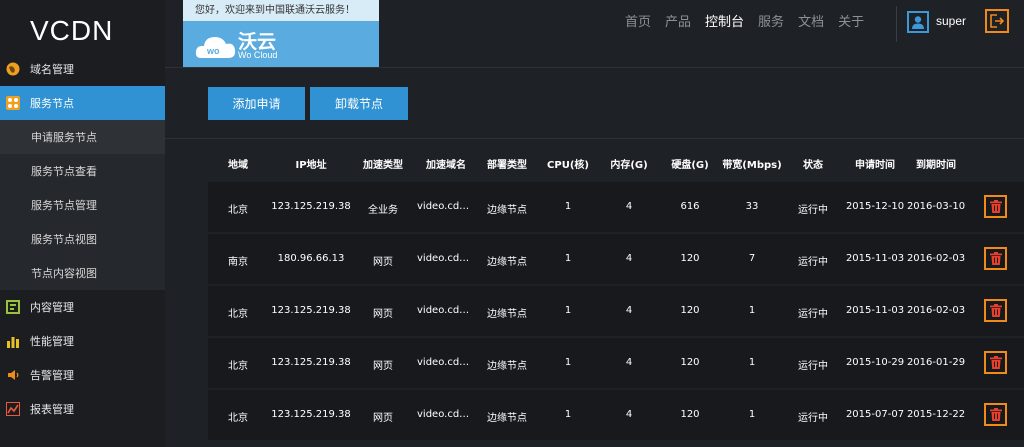 The image size is (1024, 447). I want to click on col-header-bandwidth: 带宽(Mbps), so click(751, 163).